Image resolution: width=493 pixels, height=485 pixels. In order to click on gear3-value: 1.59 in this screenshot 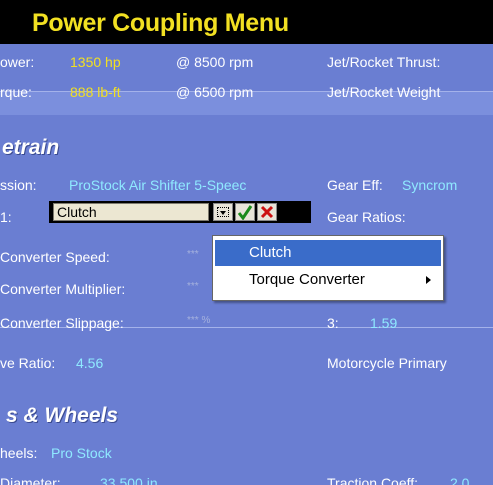, I will do `click(383, 323)`.